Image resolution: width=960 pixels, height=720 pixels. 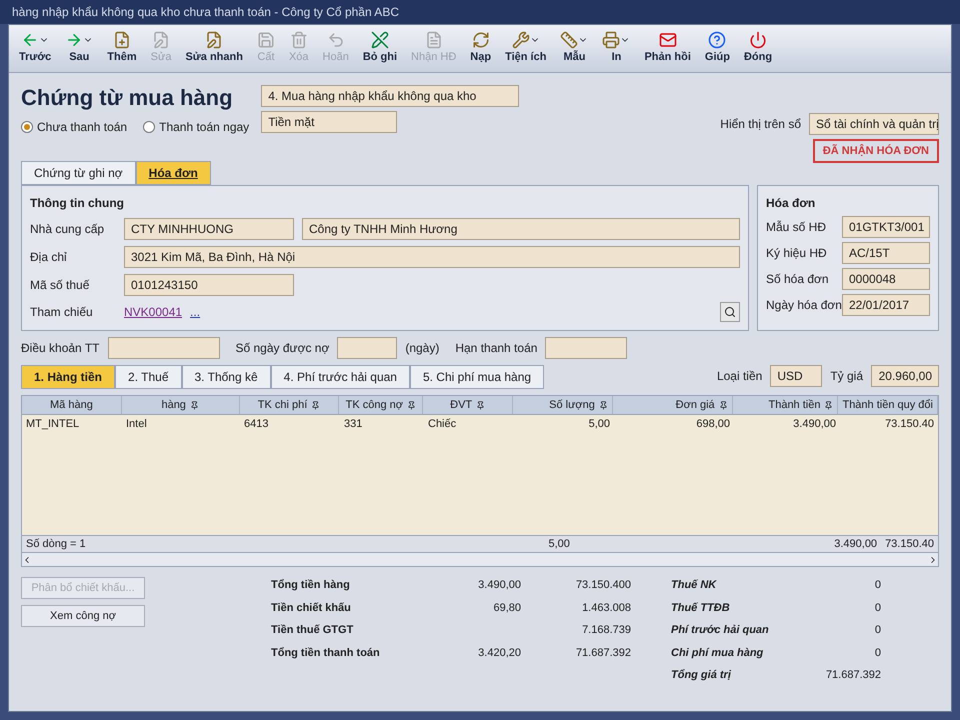 What do you see at coordinates (432, 257) in the screenshot?
I see `address-field: 3021 Kim Mã, Ba Đình, Hà Nội` at bounding box center [432, 257].